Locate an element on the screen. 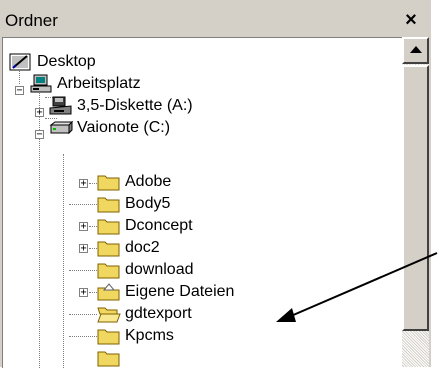  tree-item-desktop: Desktop is located at coordinates (52, 62).